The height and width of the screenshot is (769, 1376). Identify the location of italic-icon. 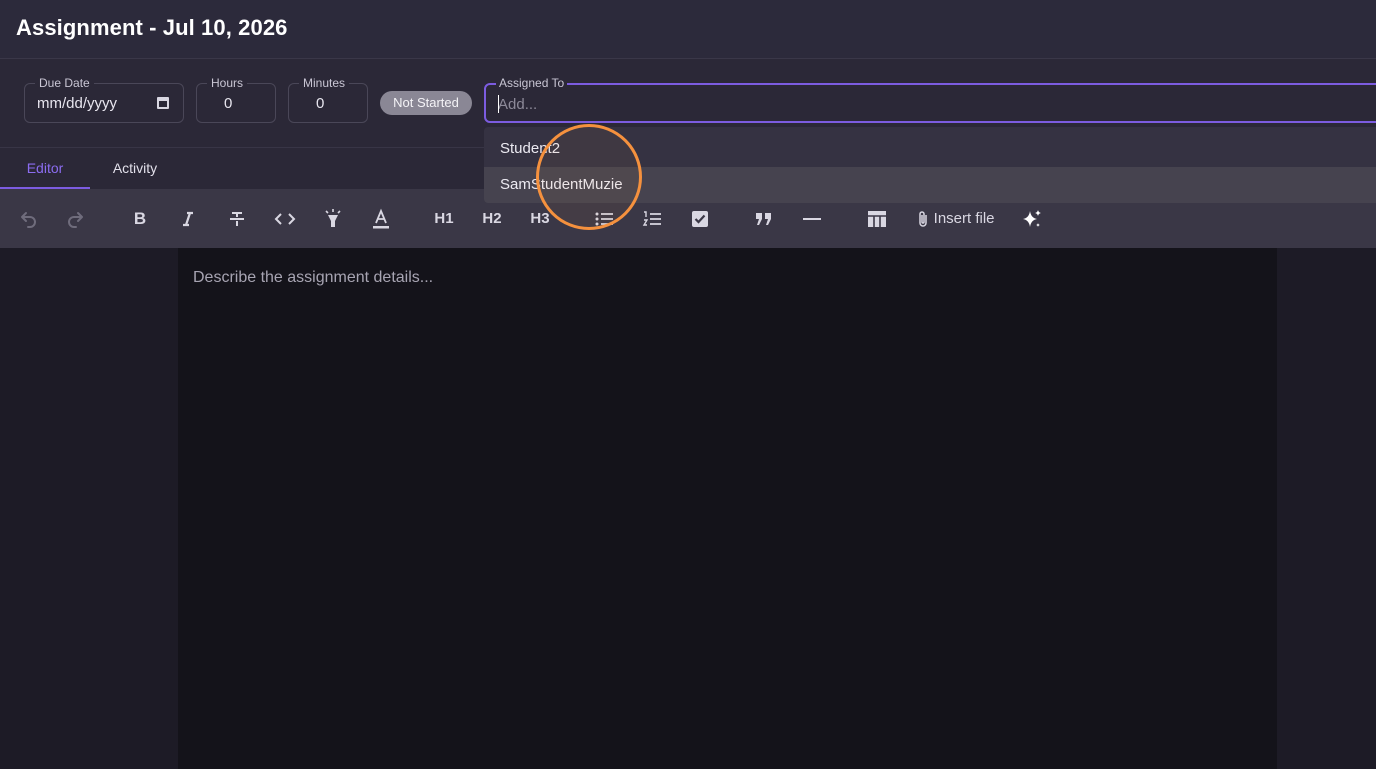
(188, 218).